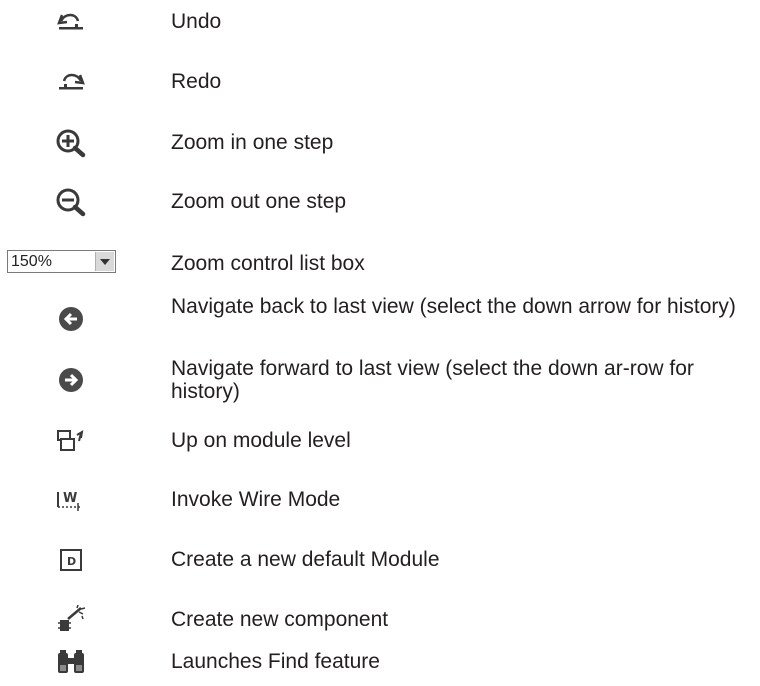 This screenshot has height=686, width=760. I want to click on zoom-list-box: 150%, so click(61, 261).